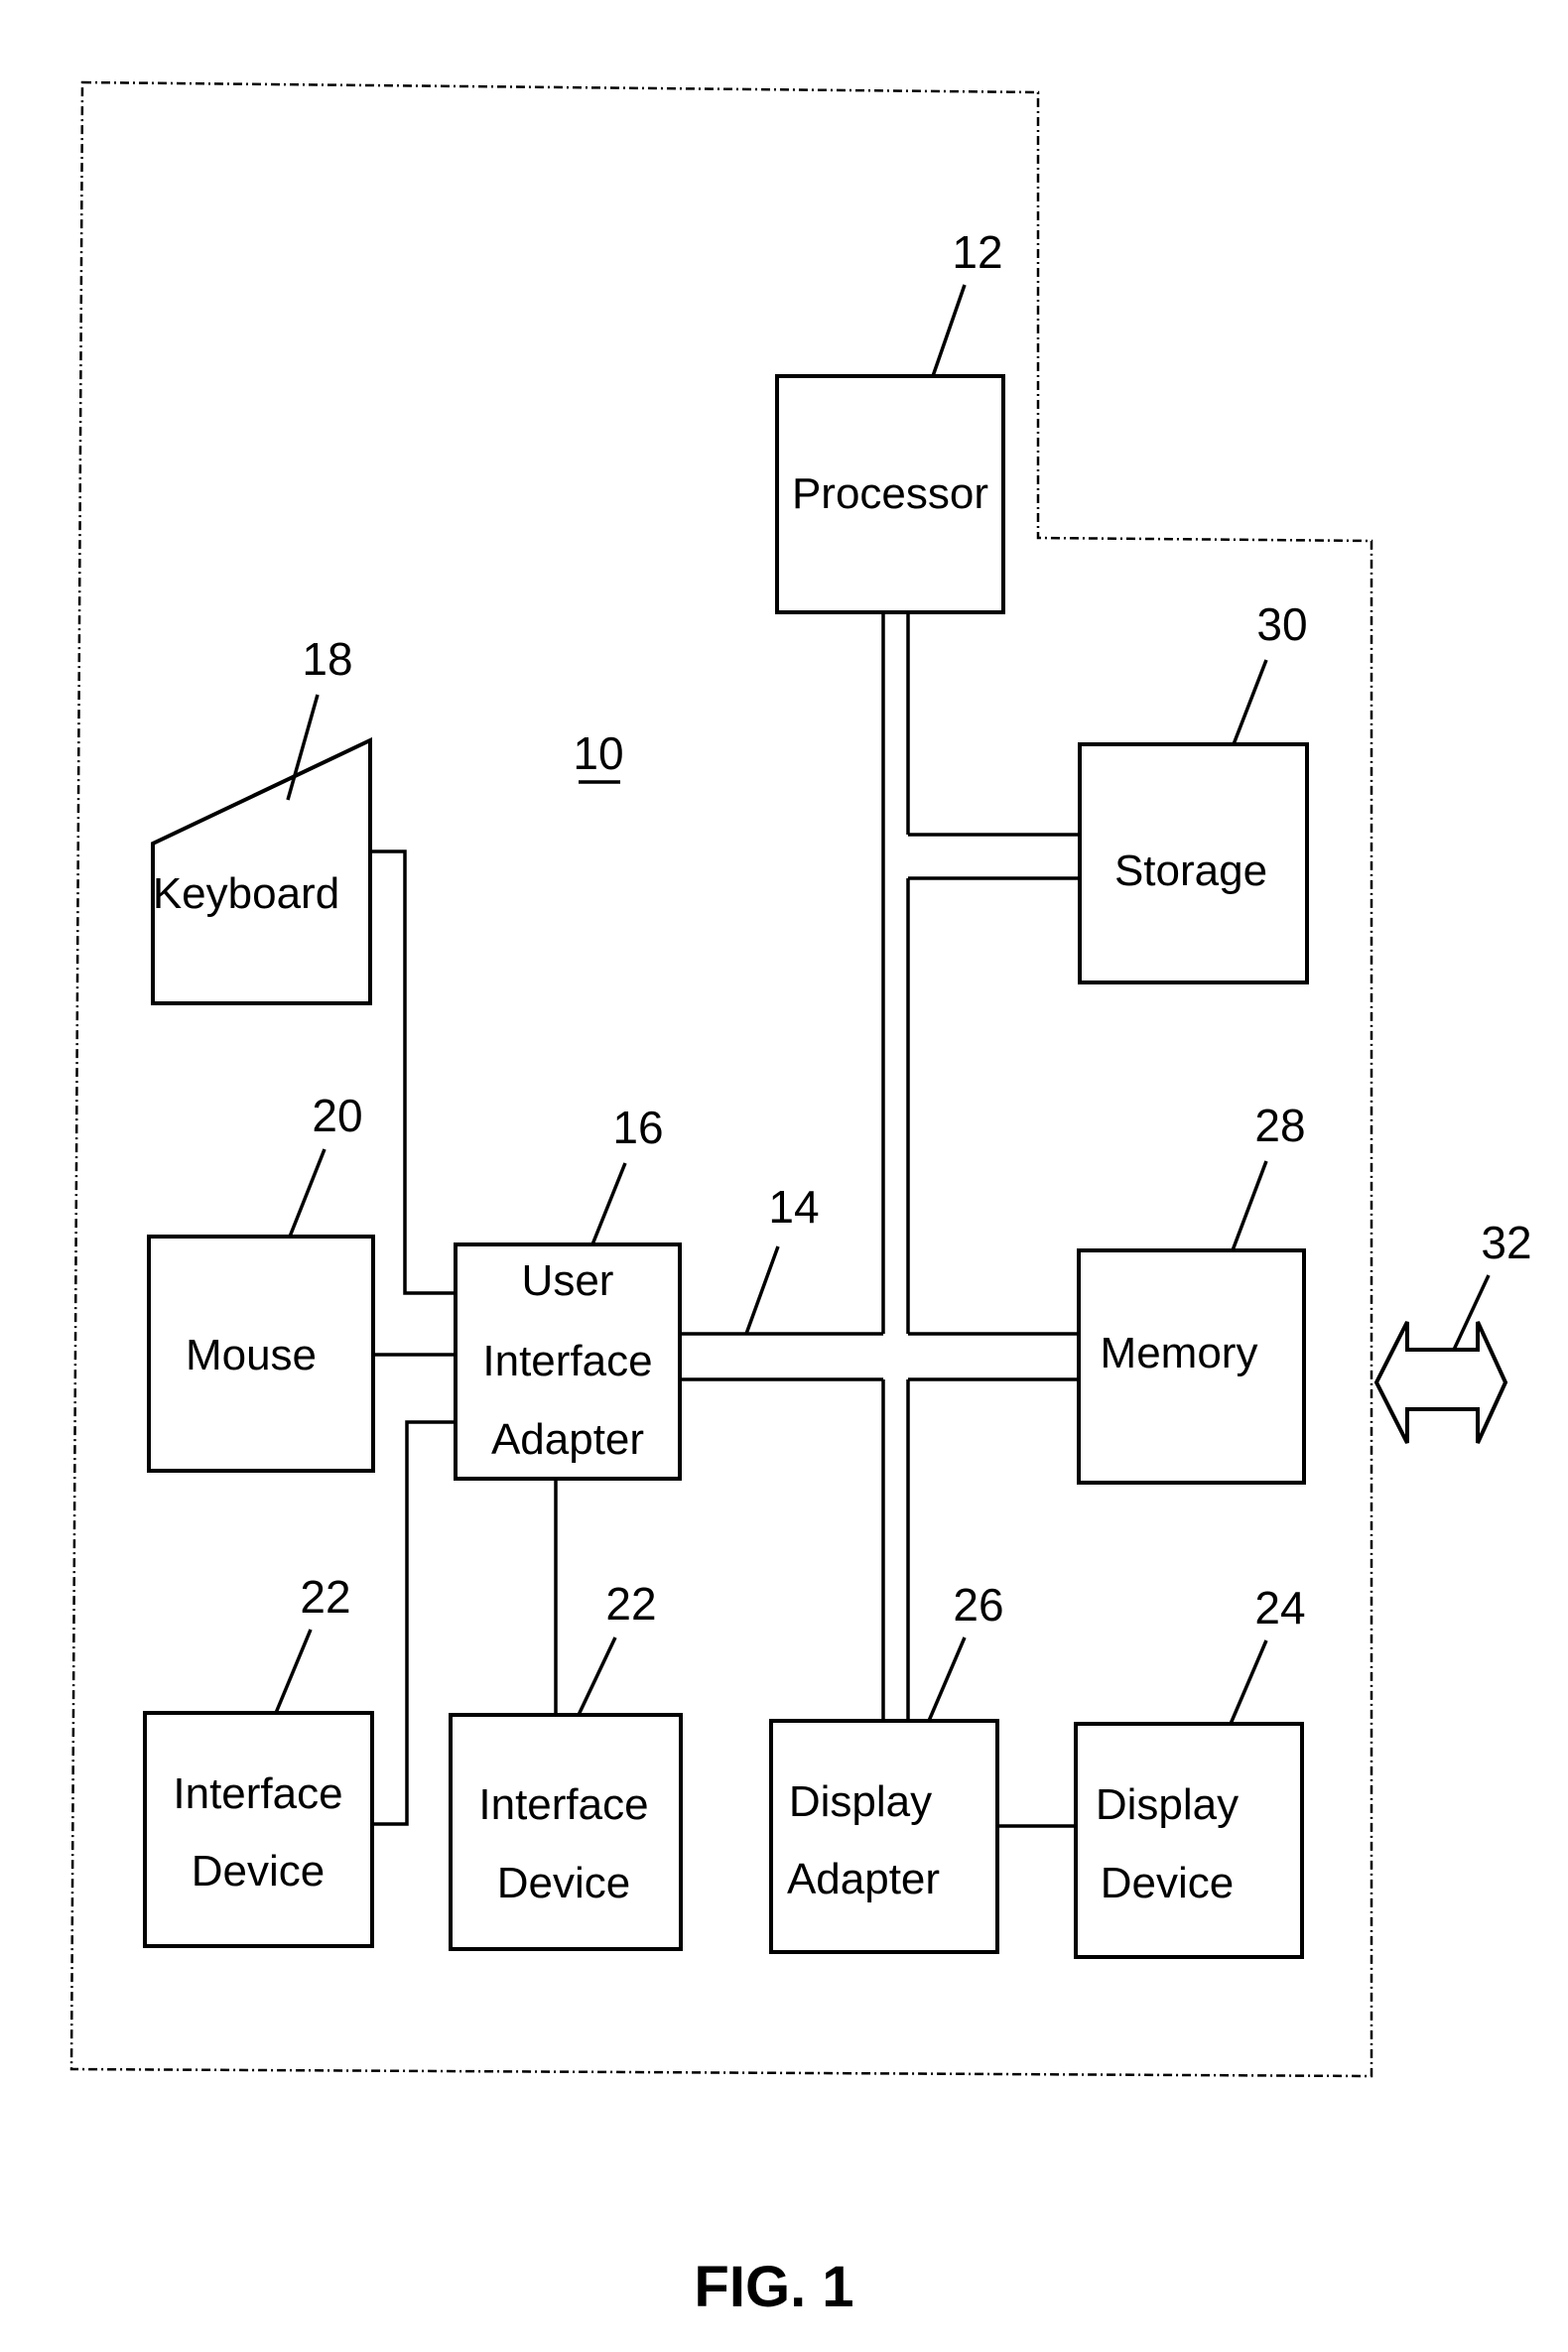 The height and width of the screenshot is (2352, 1568). What do you see at coordinates (630, 1604) in the screenshot?
I see `interface-device-2-ref-number: 22` at bounding box center [630, 1604].